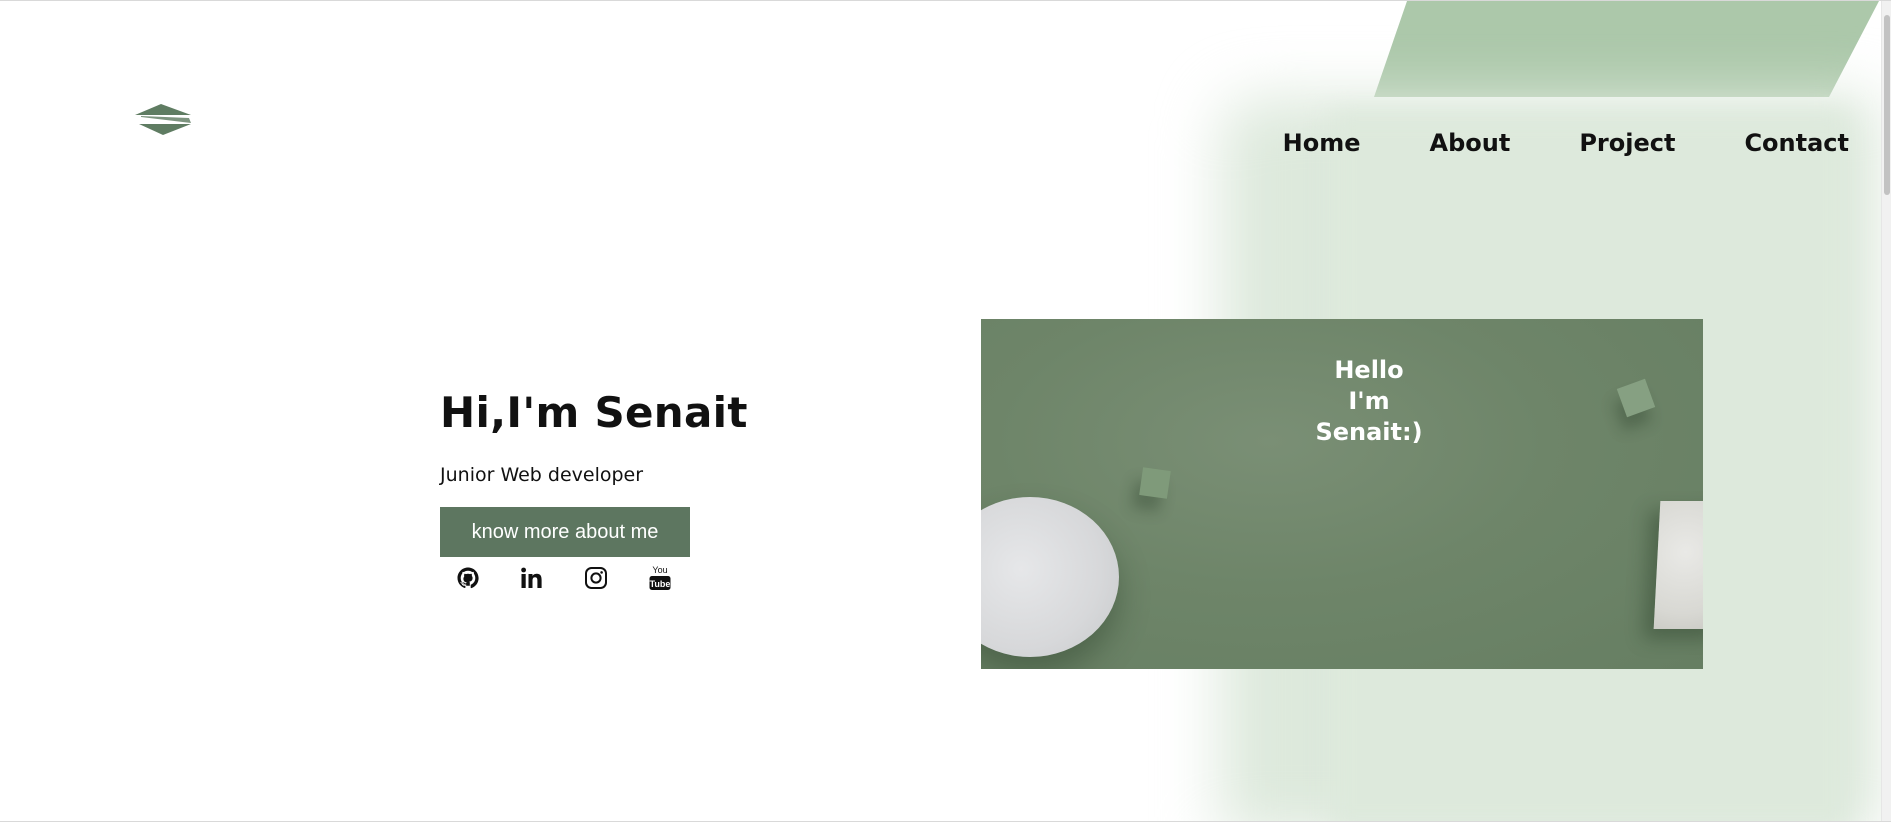 This screenshot has height=822, width=1891. Describe the element at coordinates (564, 578) in the screenshot. I see `social-links: You Tube` at that location.